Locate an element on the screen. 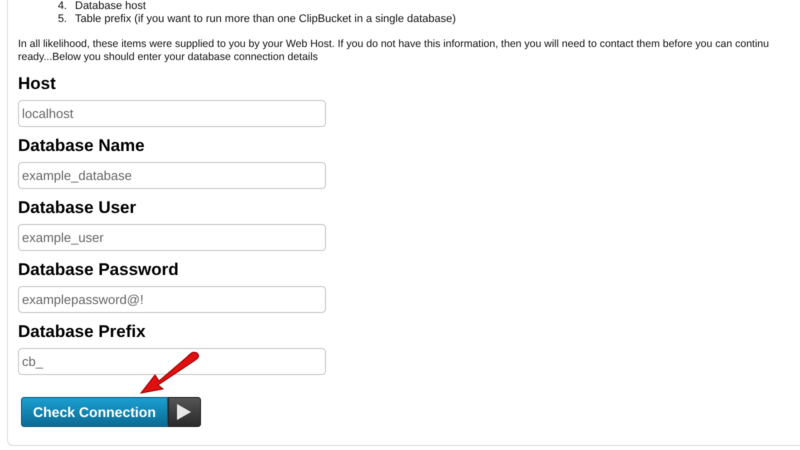  field-label: Host is located at coordinates (37, 84).